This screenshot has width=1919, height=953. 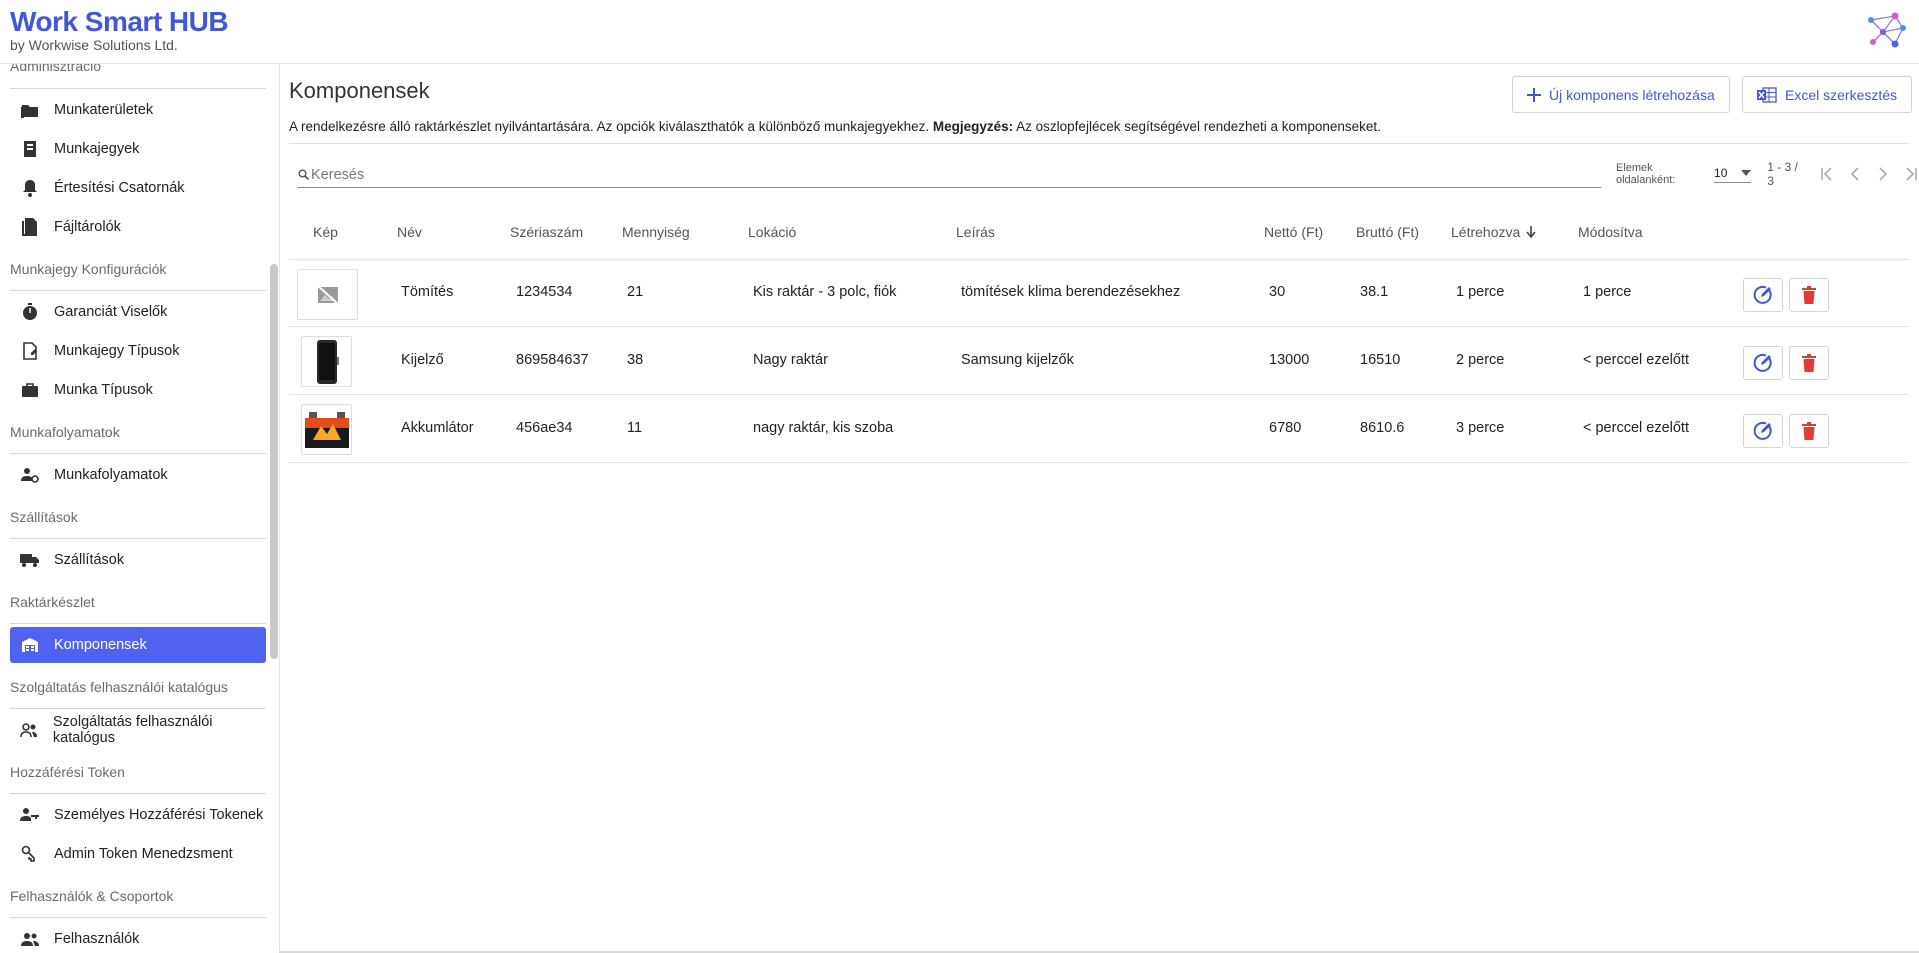 I want to click on cell-modified: < perccel ezelőtt, so click(x=1636, y=428).